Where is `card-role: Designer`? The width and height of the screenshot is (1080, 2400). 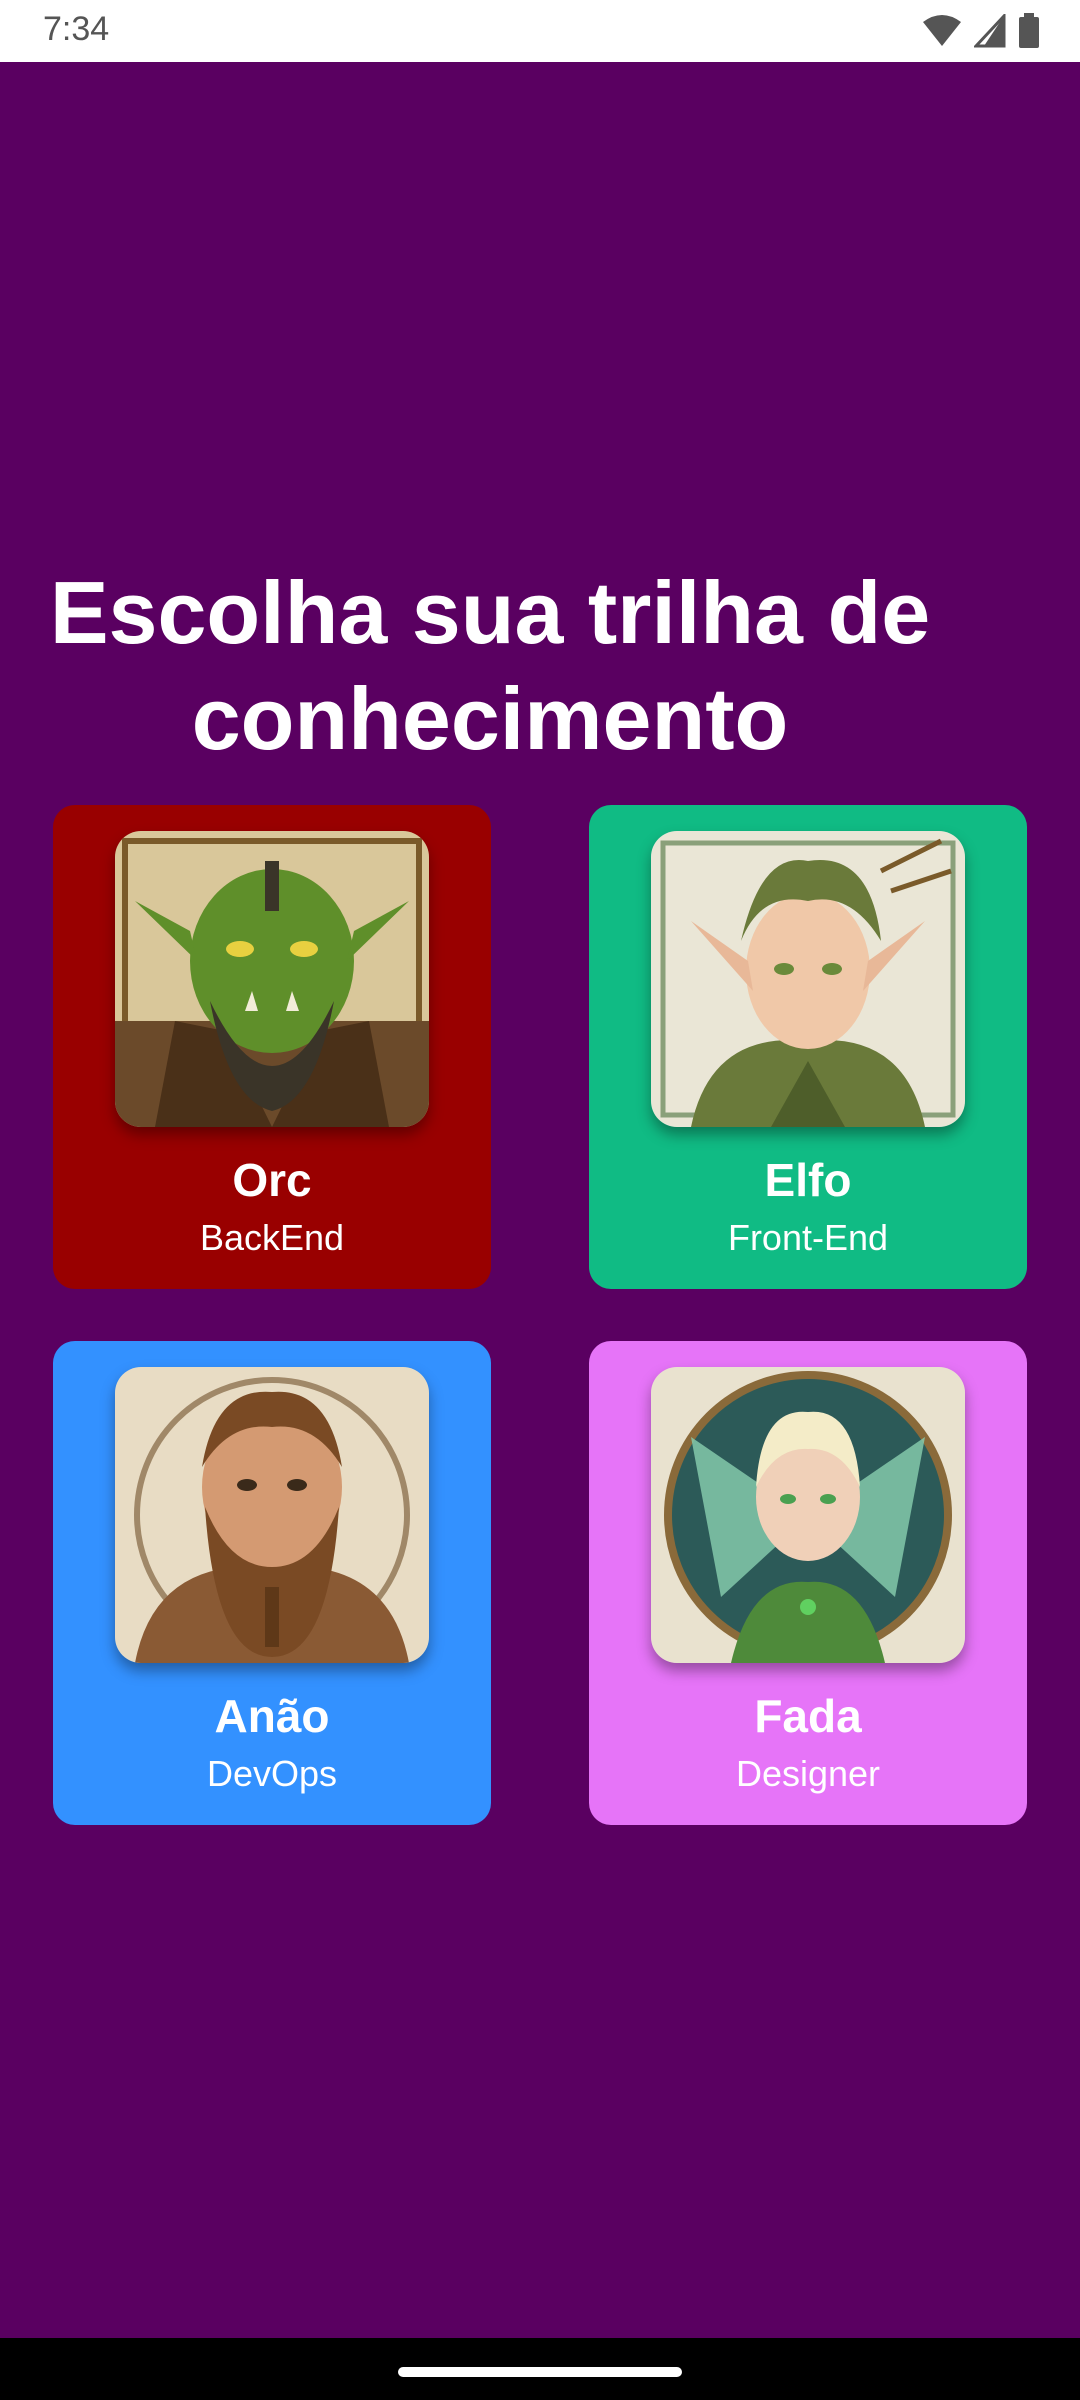
card-role: Designer is located at coordinates (808, 1773).